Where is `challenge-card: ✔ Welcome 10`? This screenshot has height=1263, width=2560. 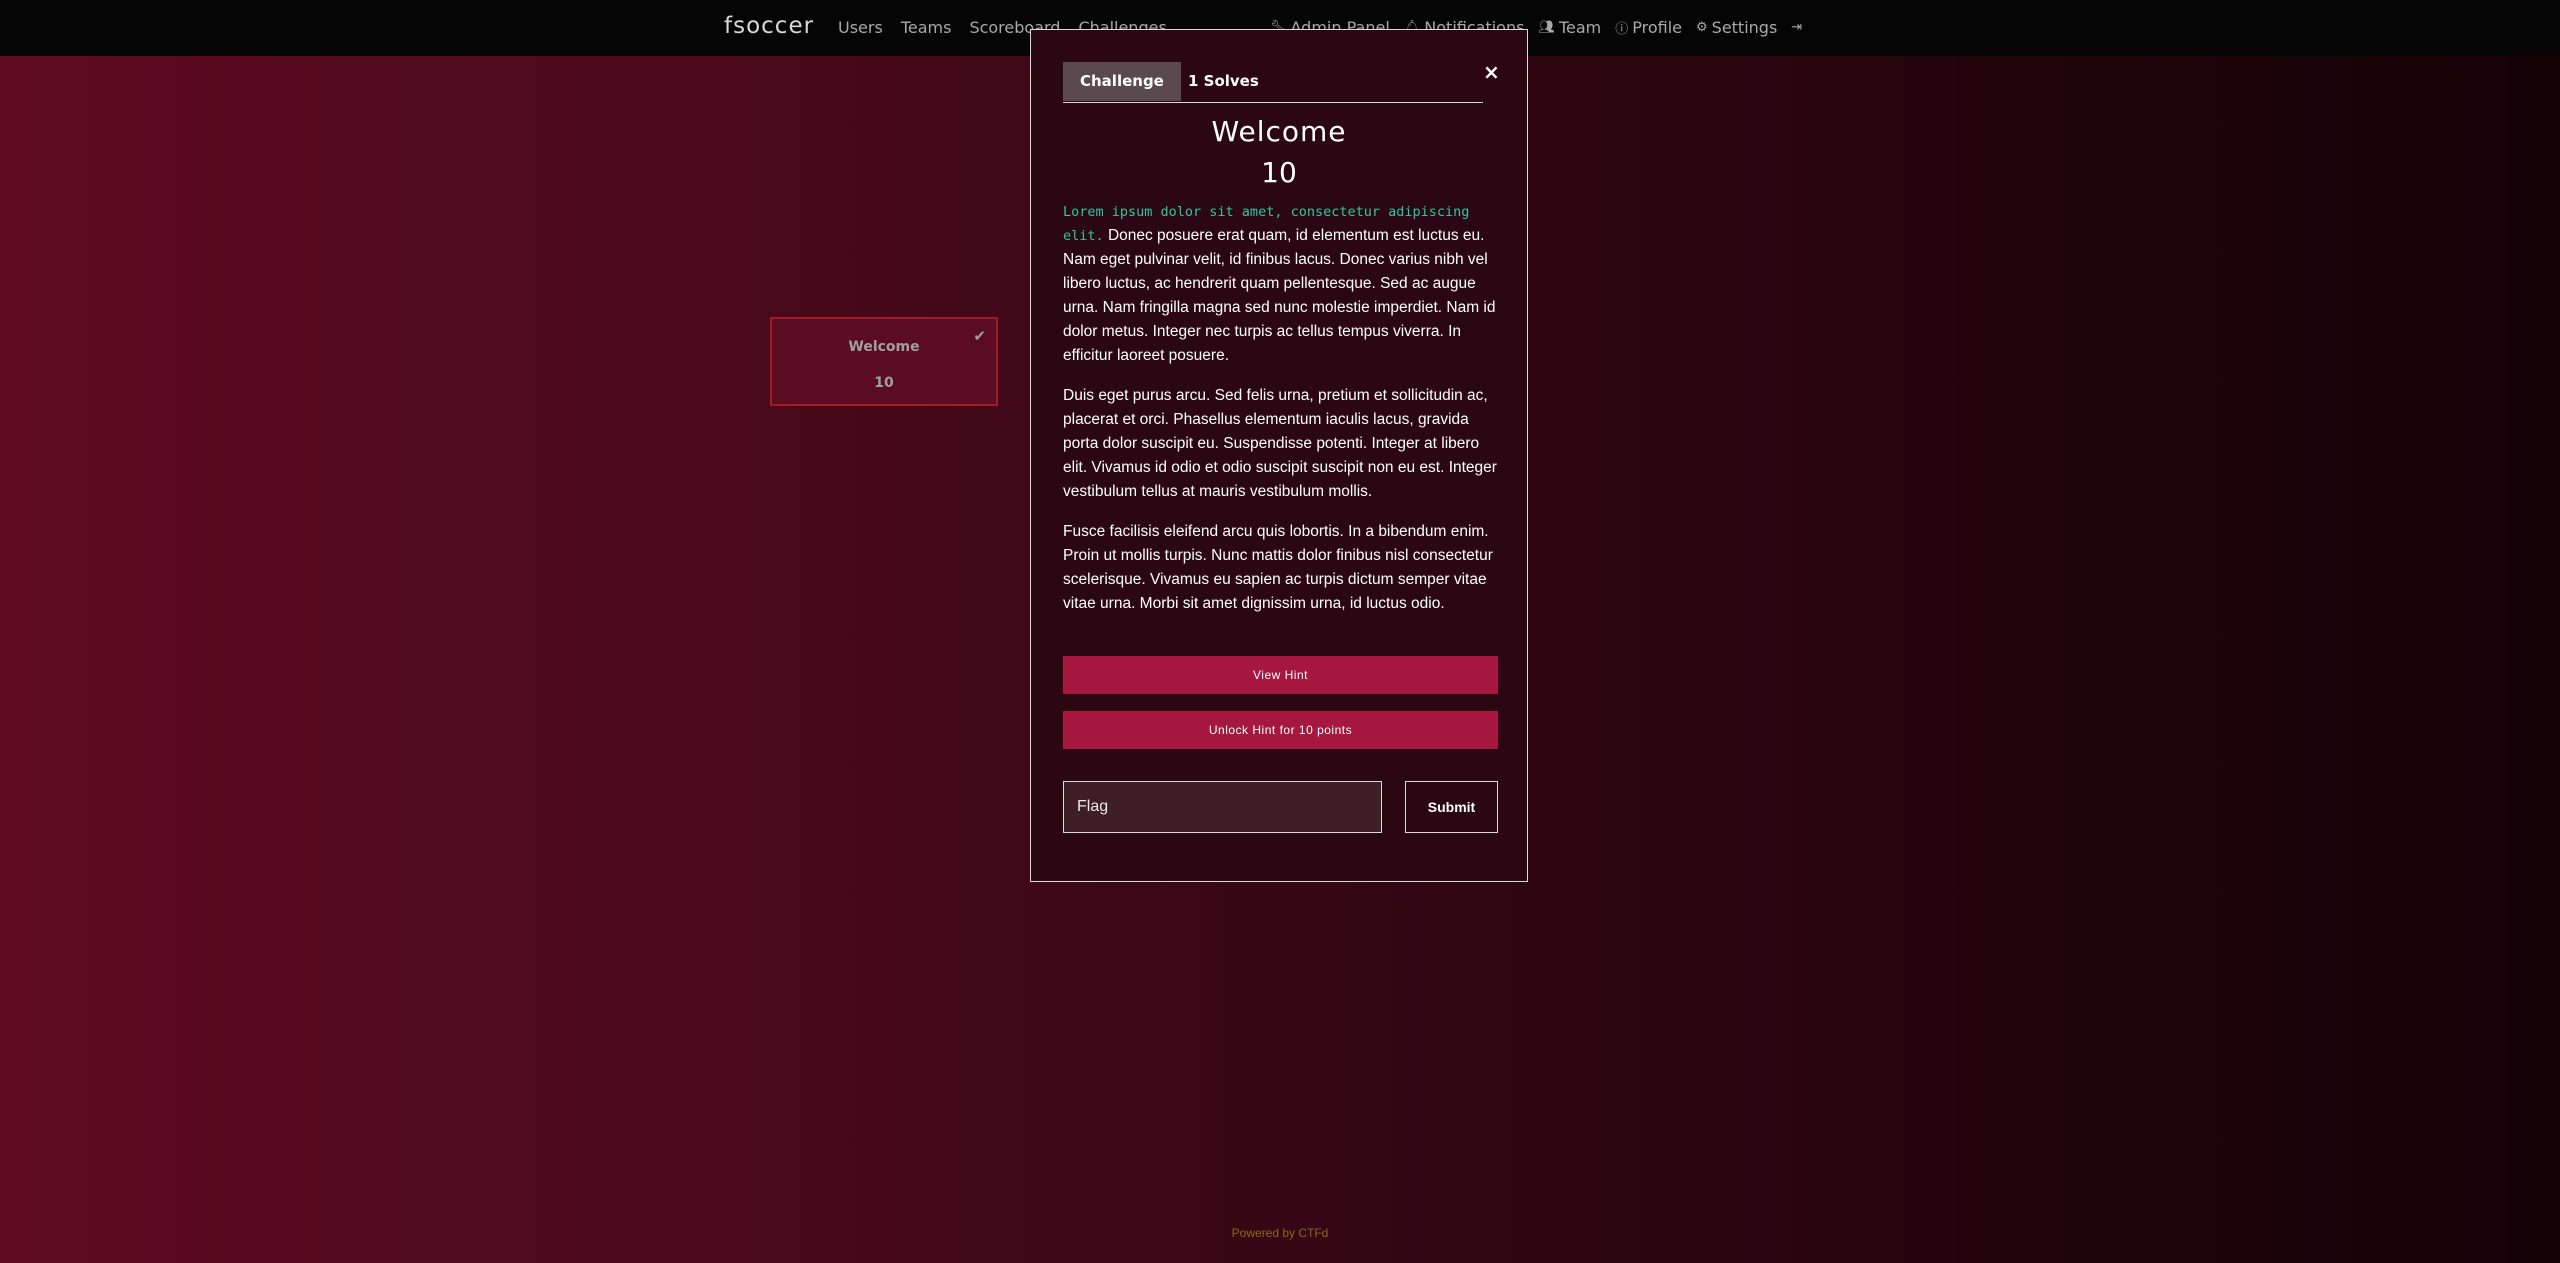 challenge-card: ✔ Welcome 10 is located at coordinates (884, 361).